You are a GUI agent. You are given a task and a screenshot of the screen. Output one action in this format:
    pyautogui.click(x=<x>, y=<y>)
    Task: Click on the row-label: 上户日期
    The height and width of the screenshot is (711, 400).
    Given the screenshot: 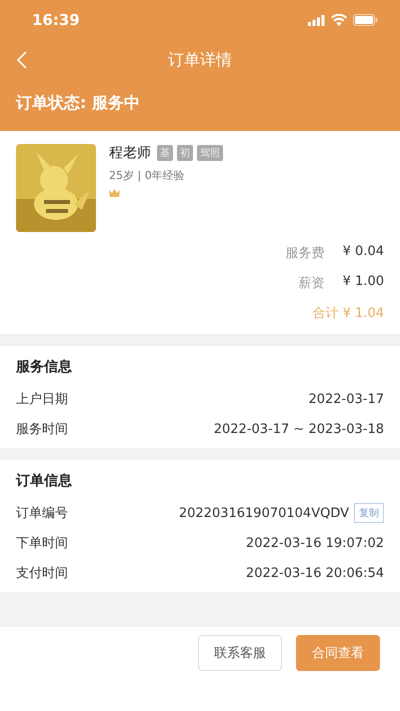 What is the action you would take?
    pyautogui.click(x=42, y=399)
    